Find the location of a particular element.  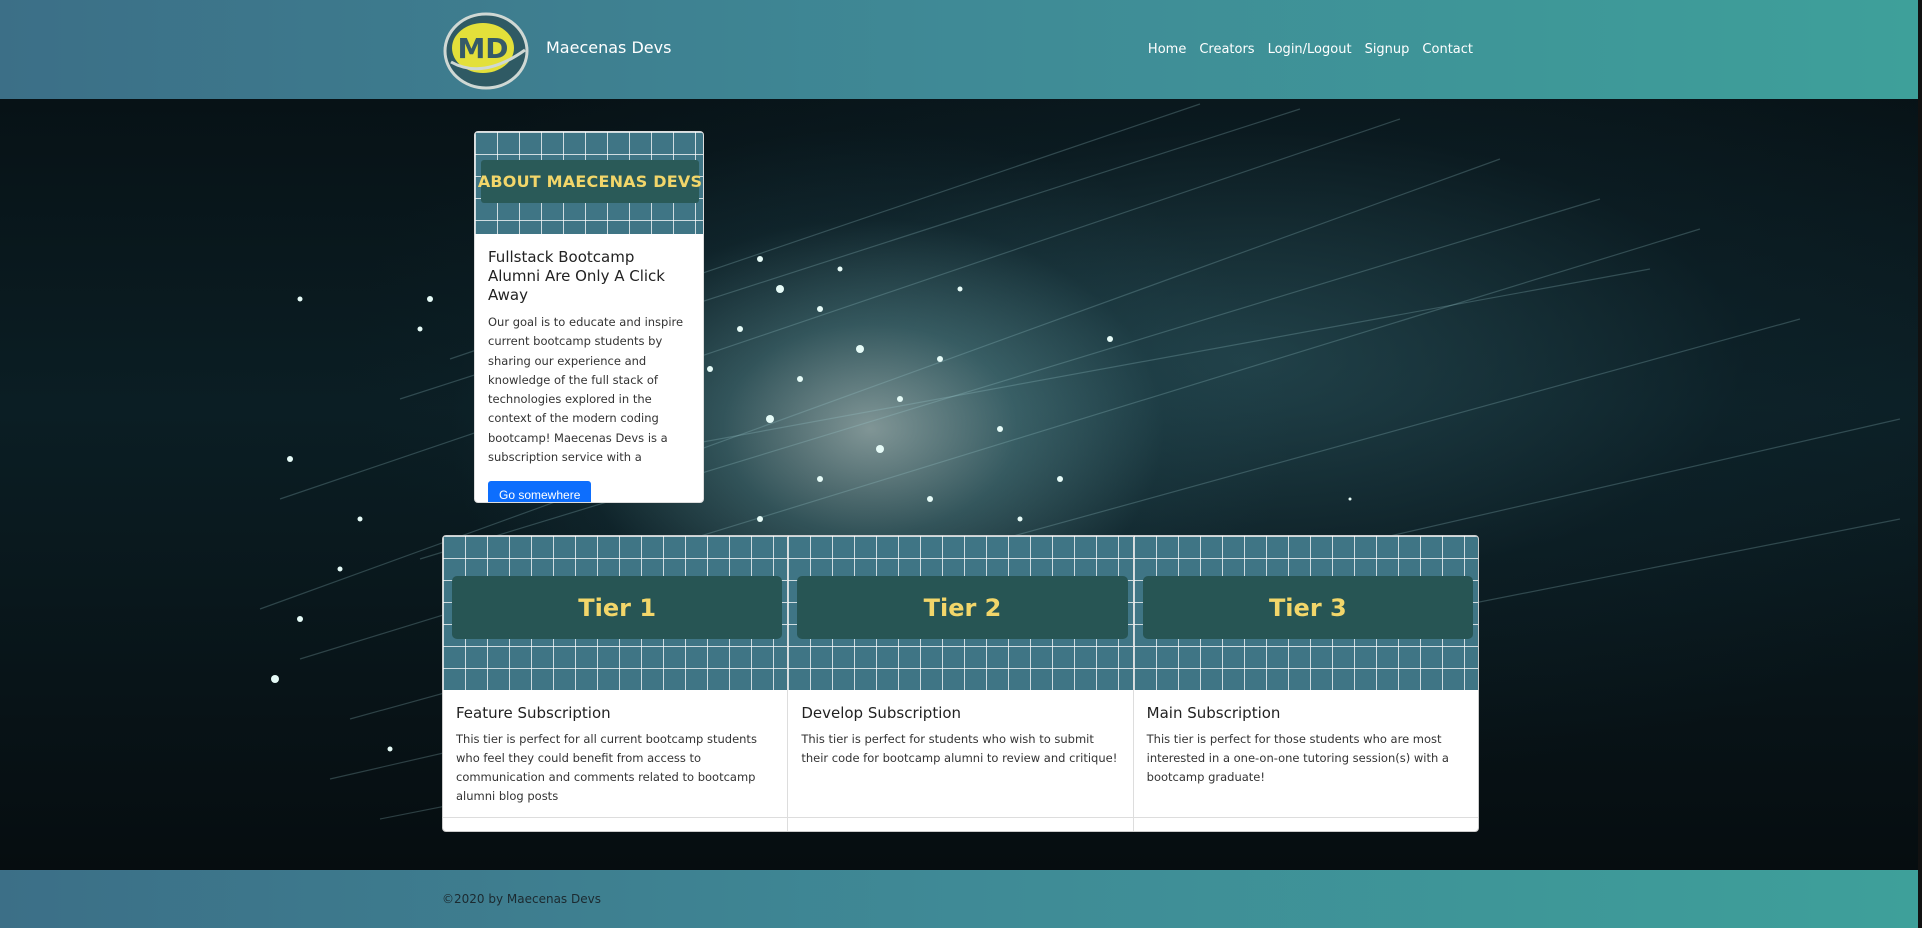

nav-signup: Signup is located at coordinates (1387, 49).